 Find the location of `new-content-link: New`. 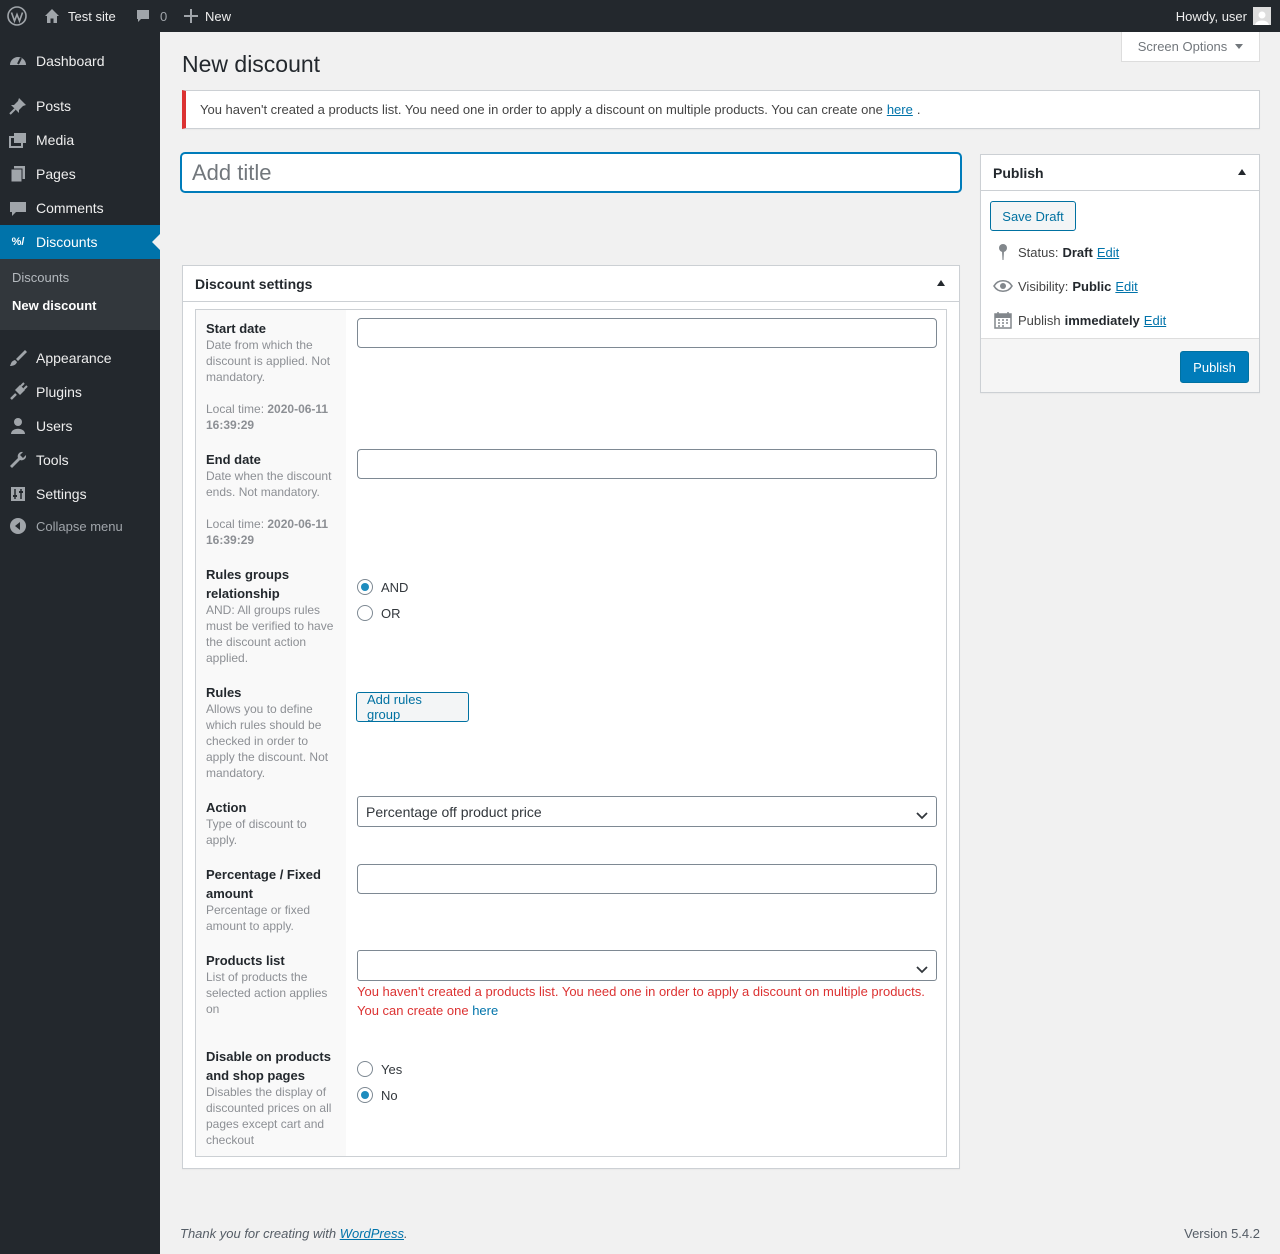

new-content-link: New is located at coordinates (207, 16).